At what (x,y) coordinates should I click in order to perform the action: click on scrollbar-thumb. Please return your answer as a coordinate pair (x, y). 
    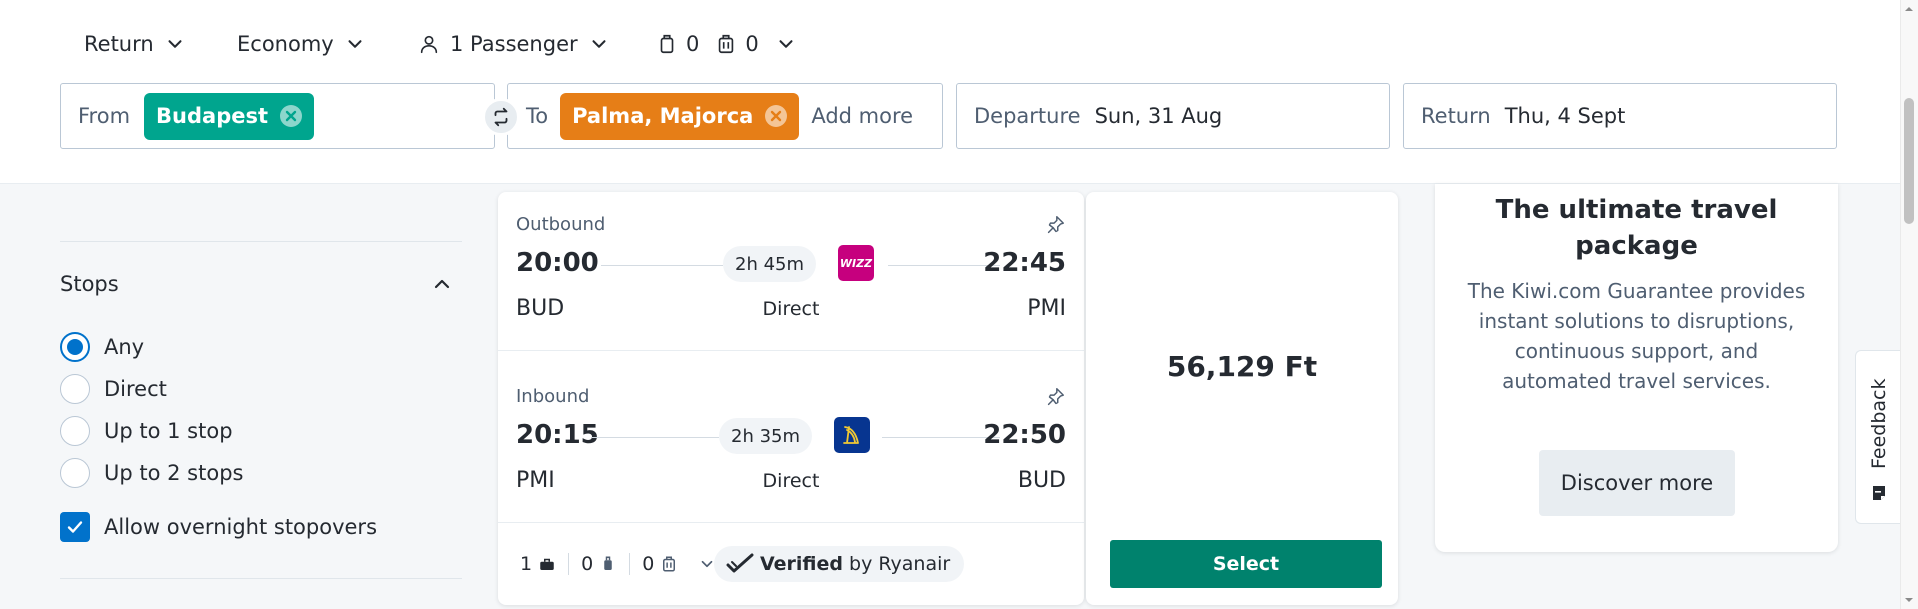
    Looking at the image, I should click on (1909, 161).